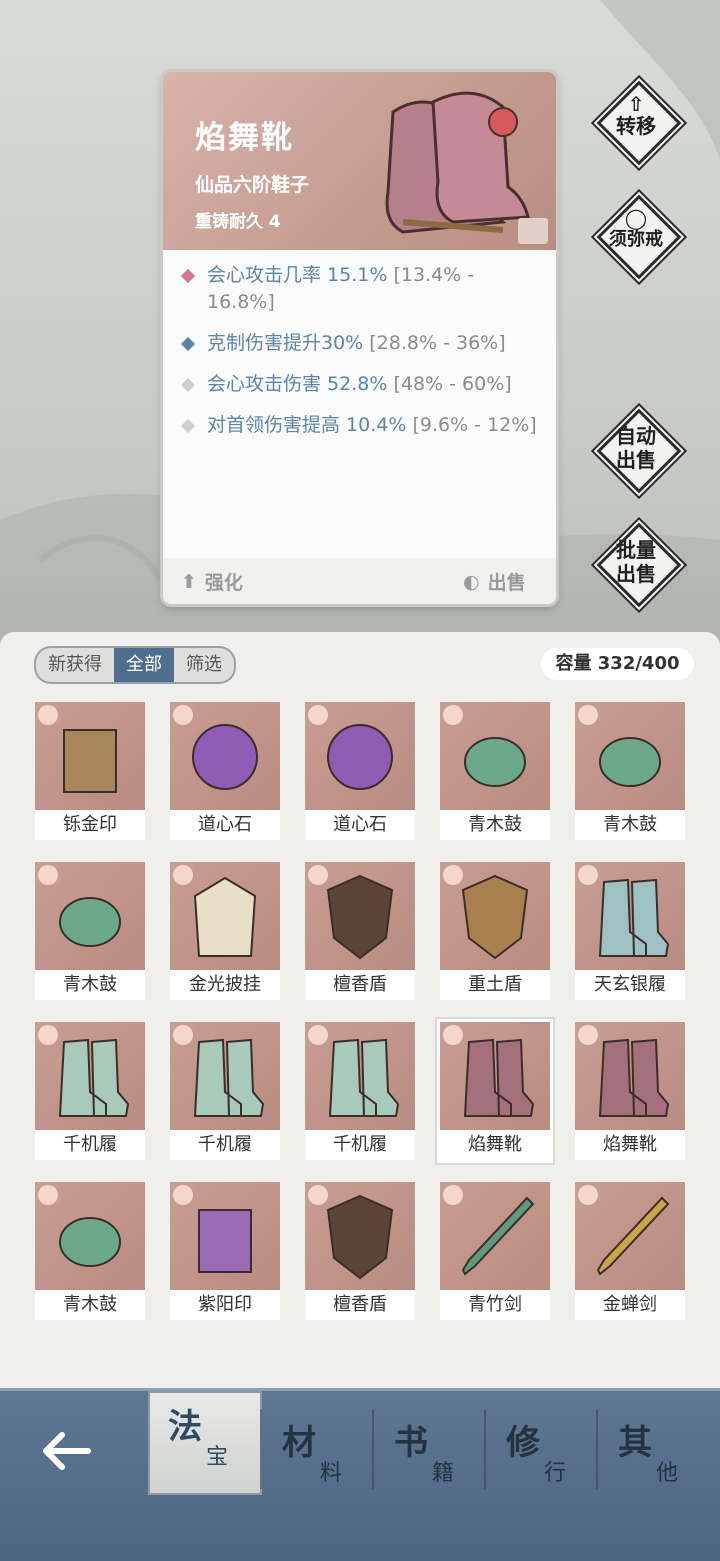 The width and height of the screenshot is (720, 1561). I want to click on cape-icon, so click(225, 916).